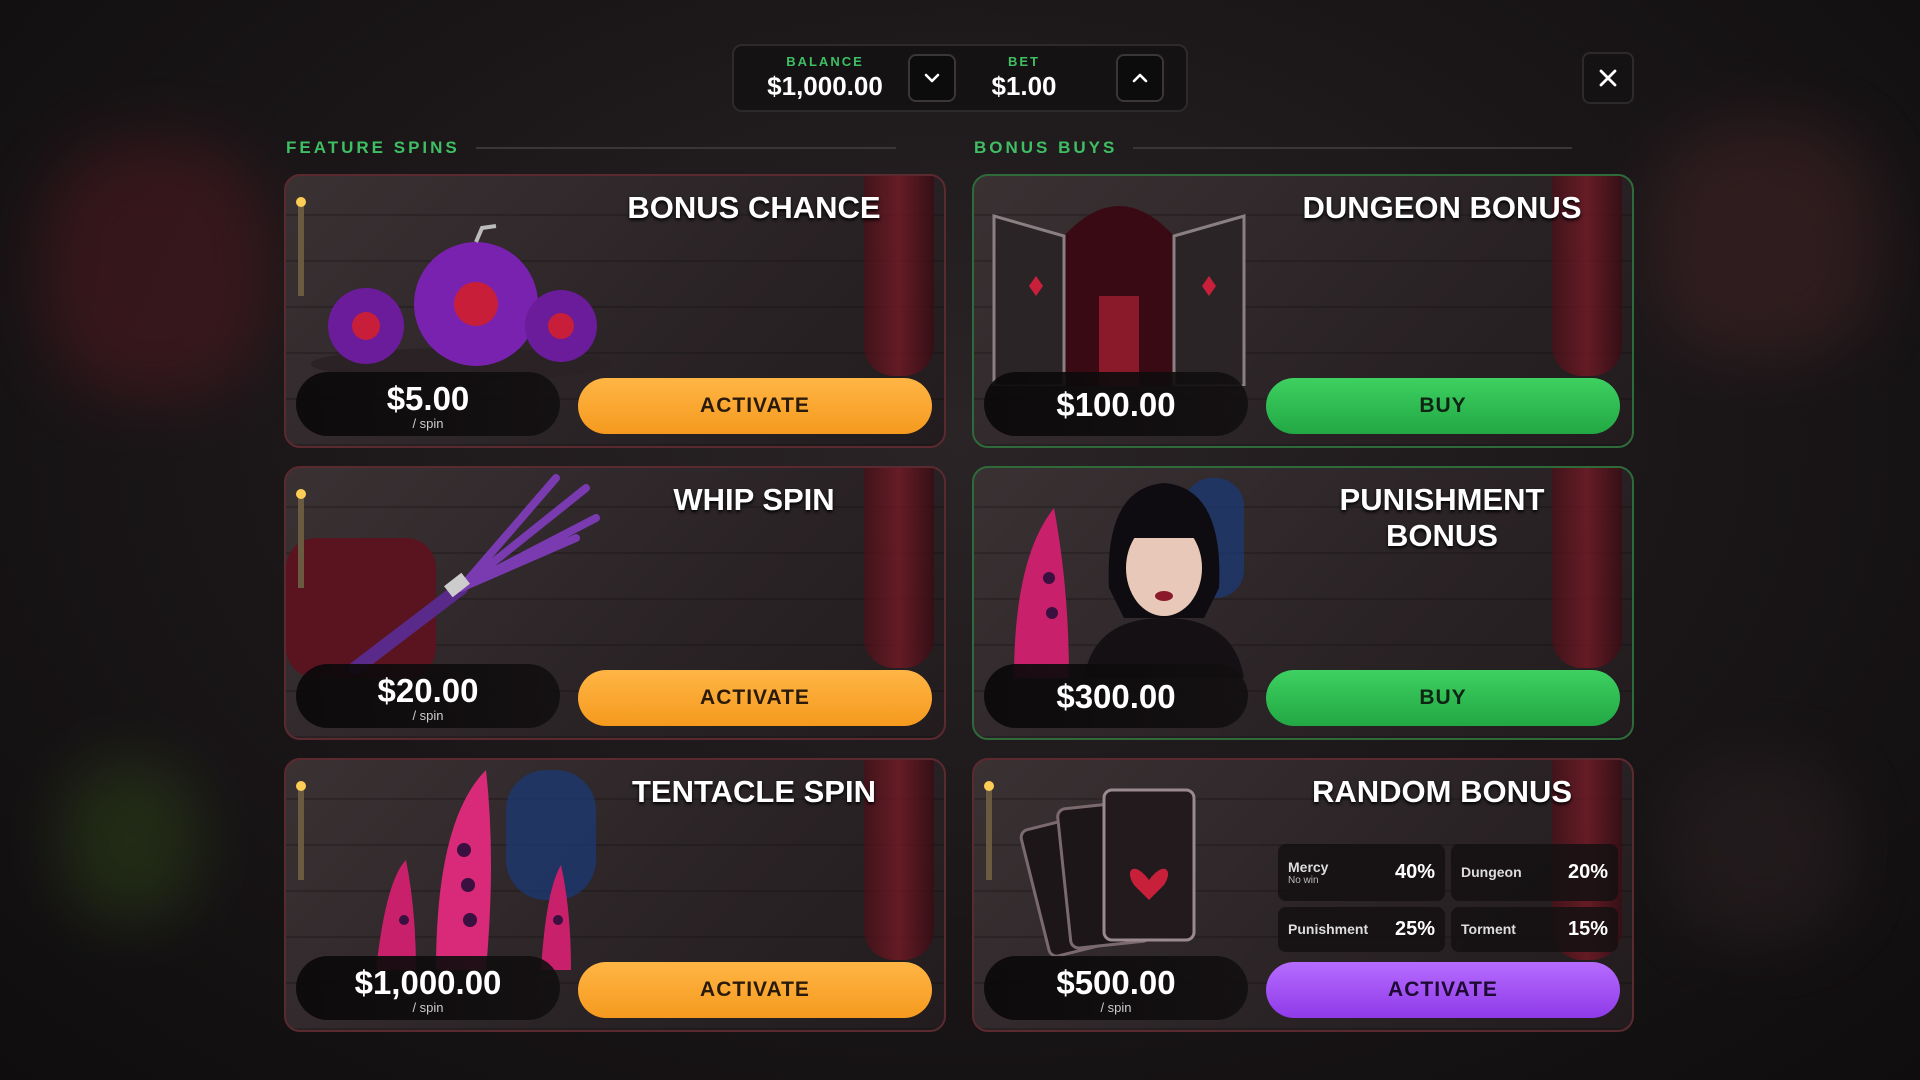  I want to click on tentacle-spin-card: TENTACLE SPIN $1,000.00 / spin ACTIVATE, so click(615, 895).